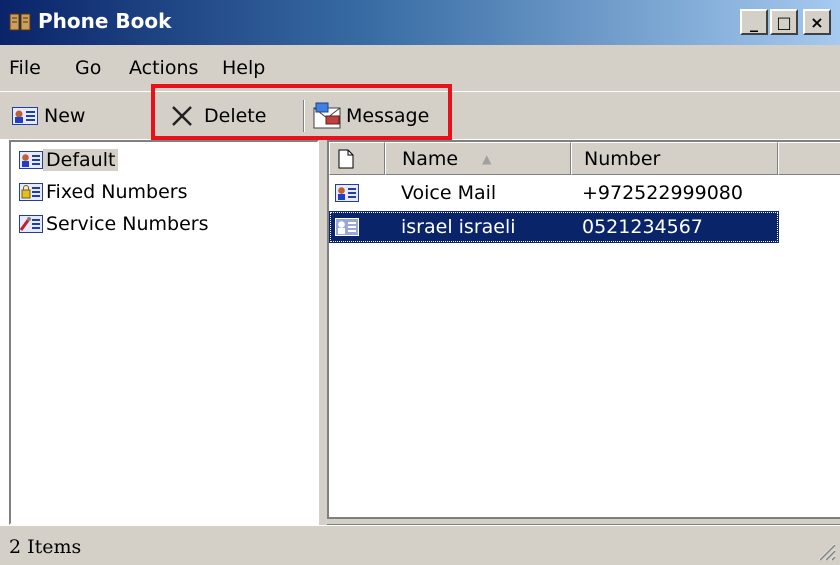 The width and height of the screenshot is (840, 565). Describe the element at coordinates (809, 158) in the screenshot. I see `column-header-extra` at that location.